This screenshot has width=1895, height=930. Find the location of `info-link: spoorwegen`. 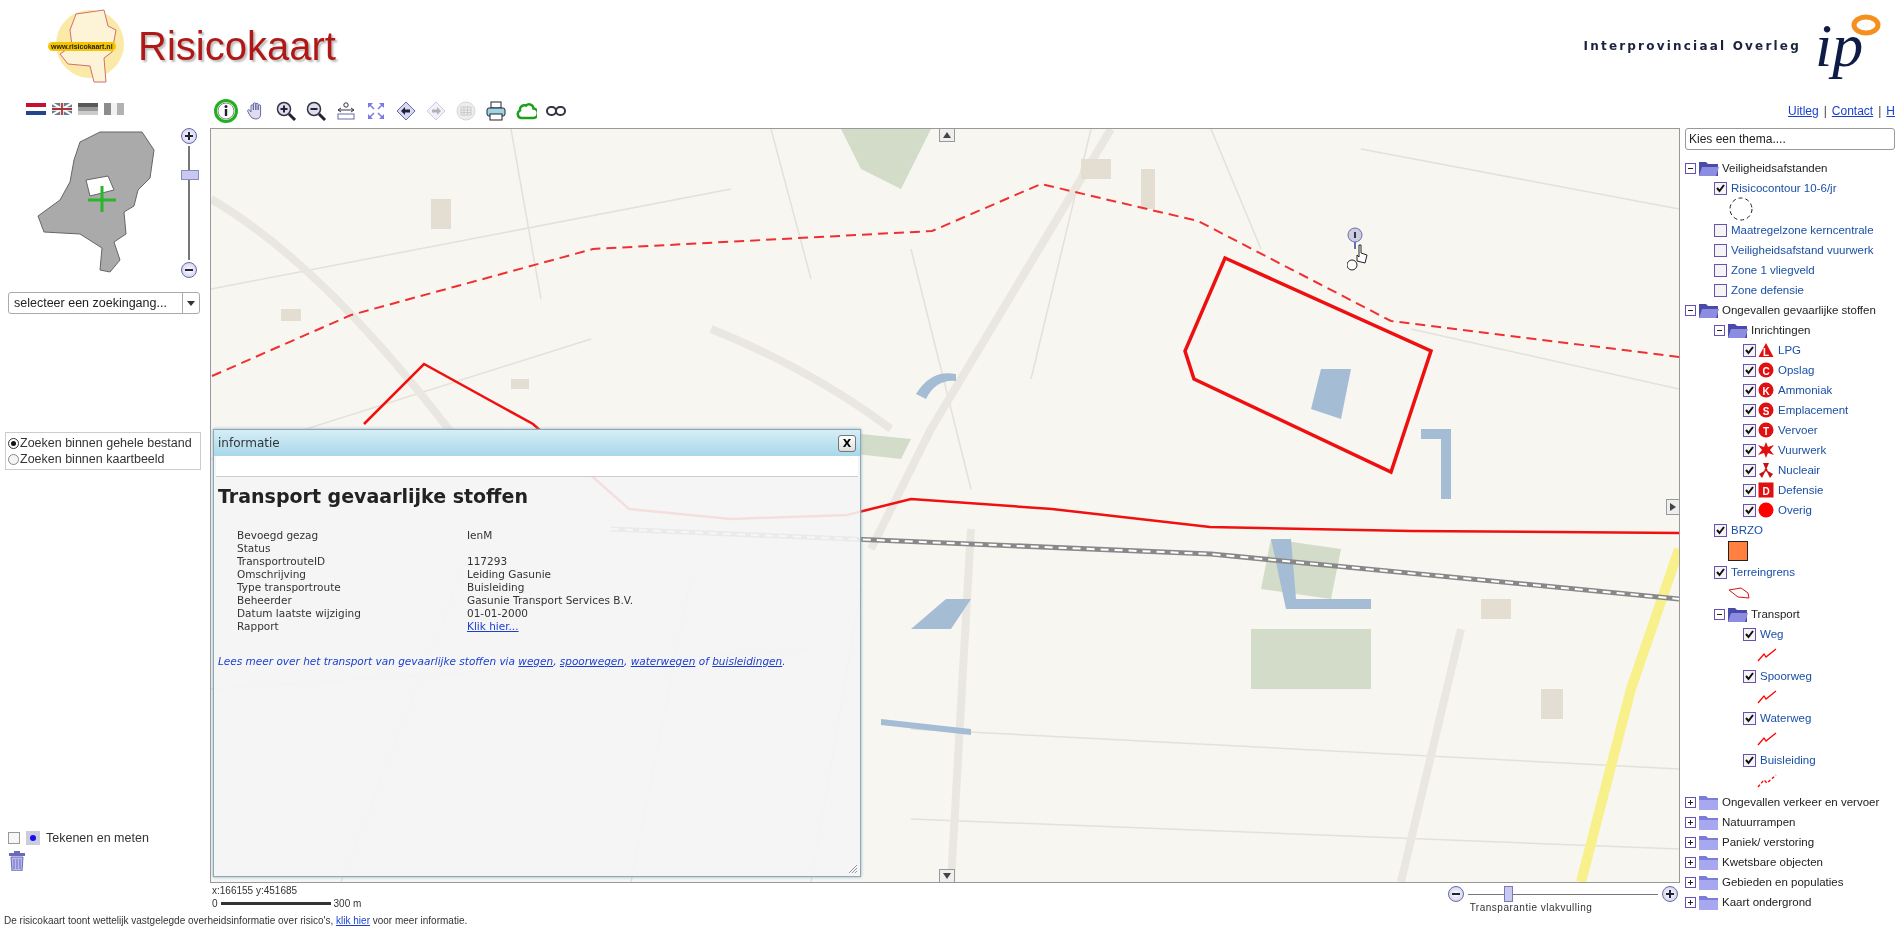

info-link: spoorwegen is located at coordinates (591, 661).